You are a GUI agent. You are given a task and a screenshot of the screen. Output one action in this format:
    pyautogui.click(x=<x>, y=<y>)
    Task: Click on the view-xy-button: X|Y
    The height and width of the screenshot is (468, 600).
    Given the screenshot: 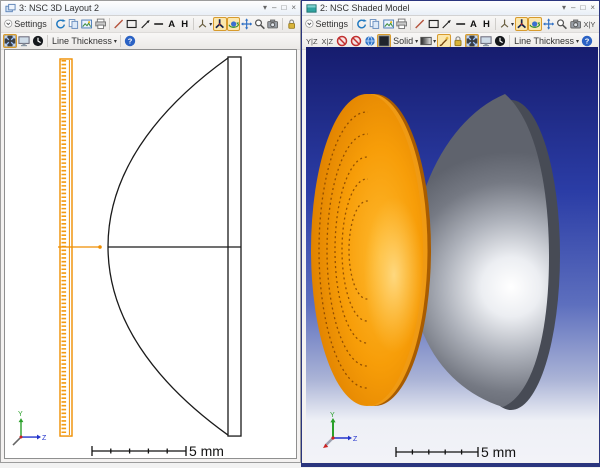 What is the action you would take?
    pyautogui.click(x=589, y=24)
    